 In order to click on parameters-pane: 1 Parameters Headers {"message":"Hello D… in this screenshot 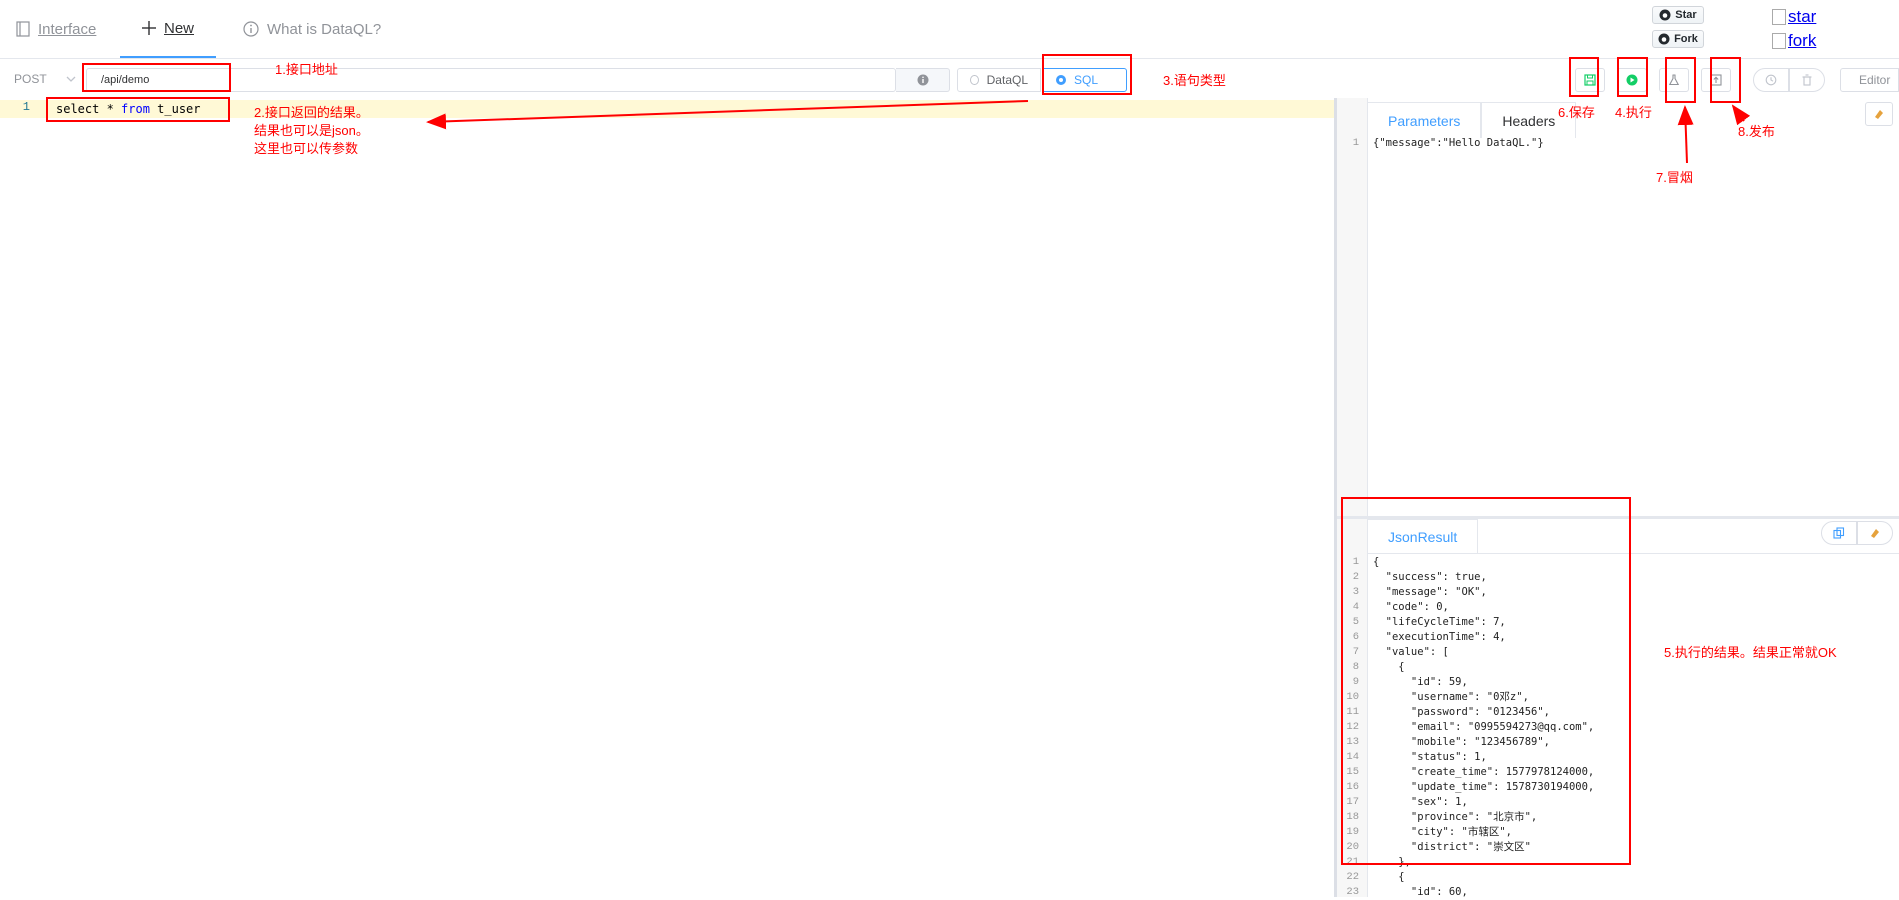, I will do `click(1618, 307)`.